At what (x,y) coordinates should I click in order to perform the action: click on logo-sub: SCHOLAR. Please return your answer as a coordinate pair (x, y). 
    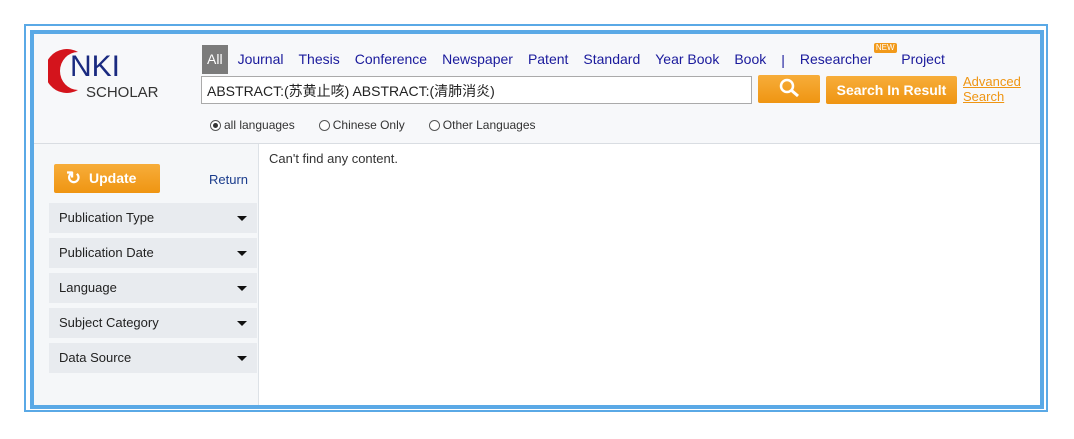
    Looking at the image, I should click on (122, 92).